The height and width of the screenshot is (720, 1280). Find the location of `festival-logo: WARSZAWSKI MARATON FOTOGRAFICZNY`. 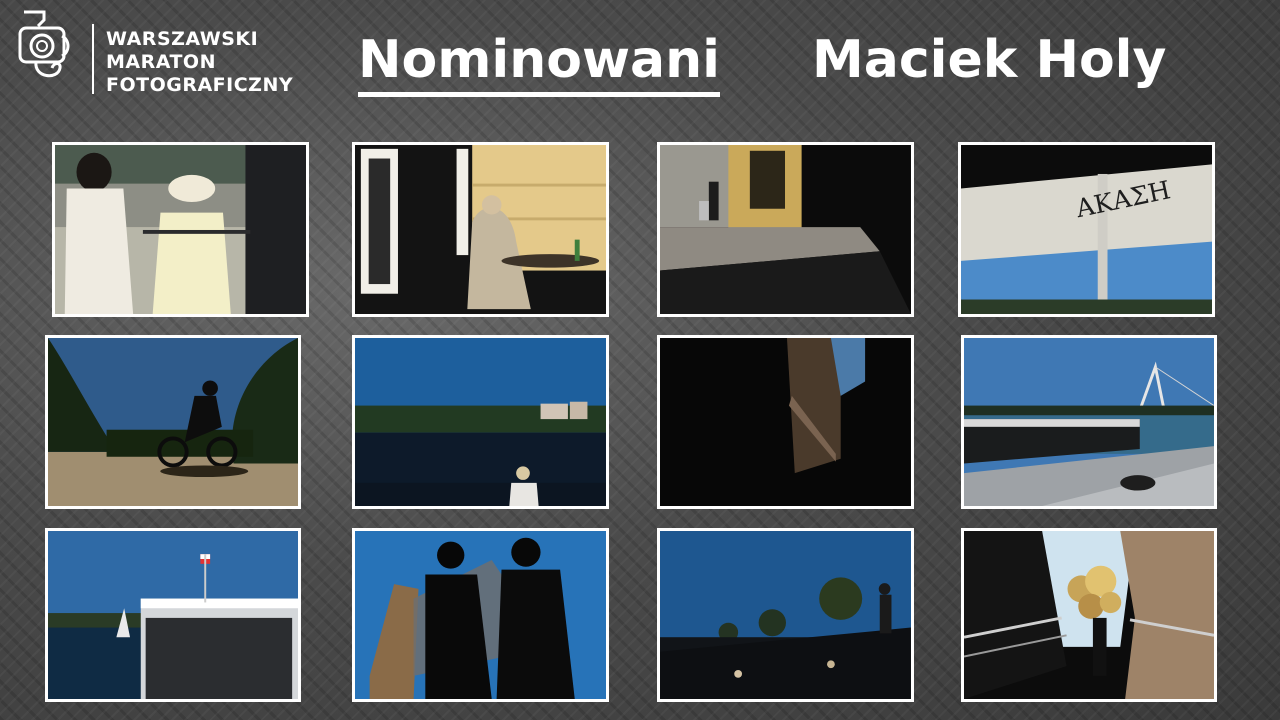

festival-logo: WARSZAWSKI MARATON FOTOGRAFICZNY is located at coordinates (156, 51).